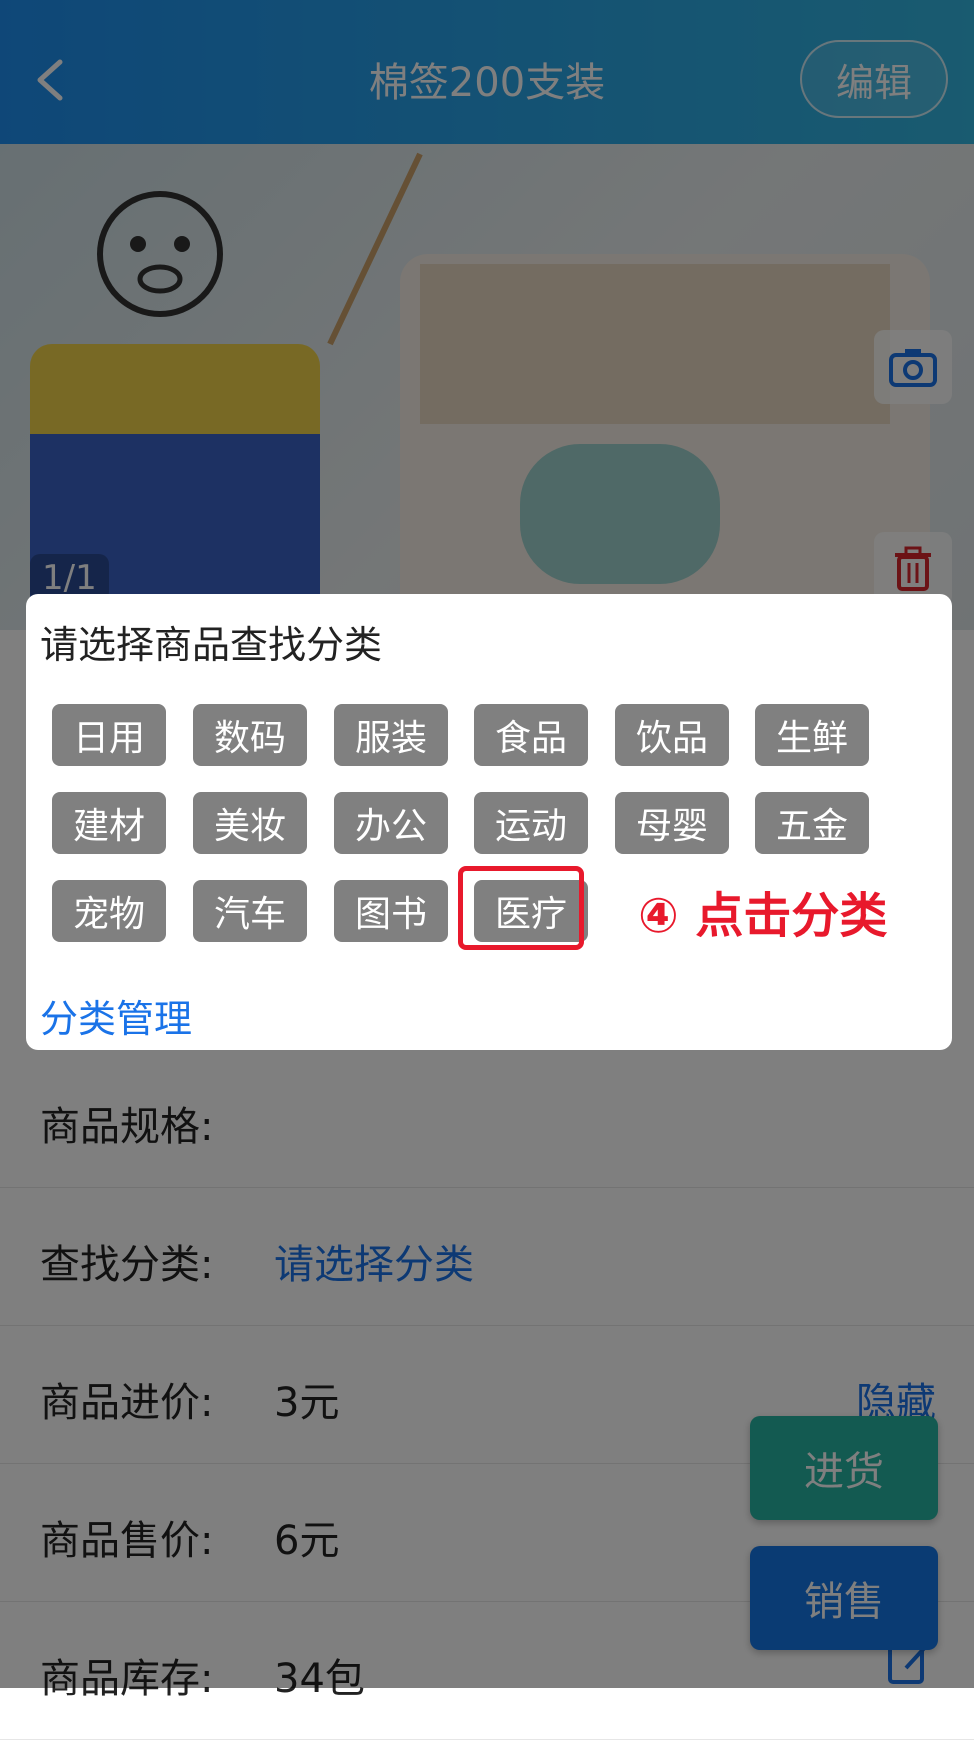 The image size is (974, 1740). What do you see at coordinates (250, 911) in the screenshot?
I see `category-chip-auto: 汽车` at bounding box center [250, 911].